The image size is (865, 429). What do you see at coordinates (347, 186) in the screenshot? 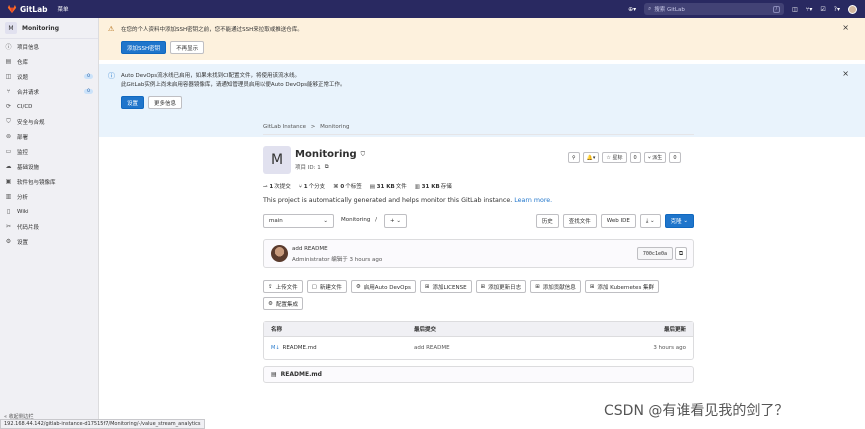
I see `stat-item: ⌘ 0个标签` at bounding box center [347, 186].